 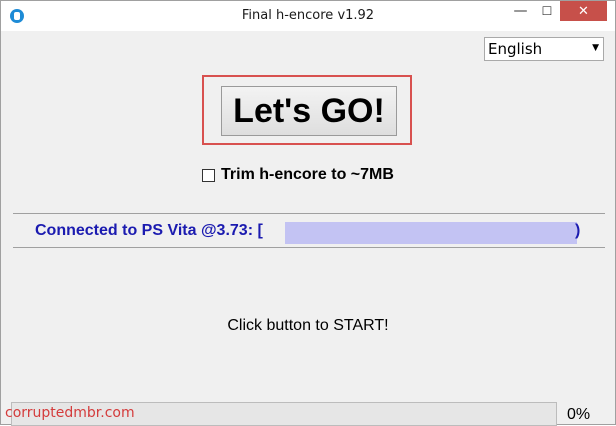 What do you see at coordinates (149, 230) in the screenshot?
I see `connection-prefix: Connected to PS Vita @3.73: [` at bounding box center [149, 230].